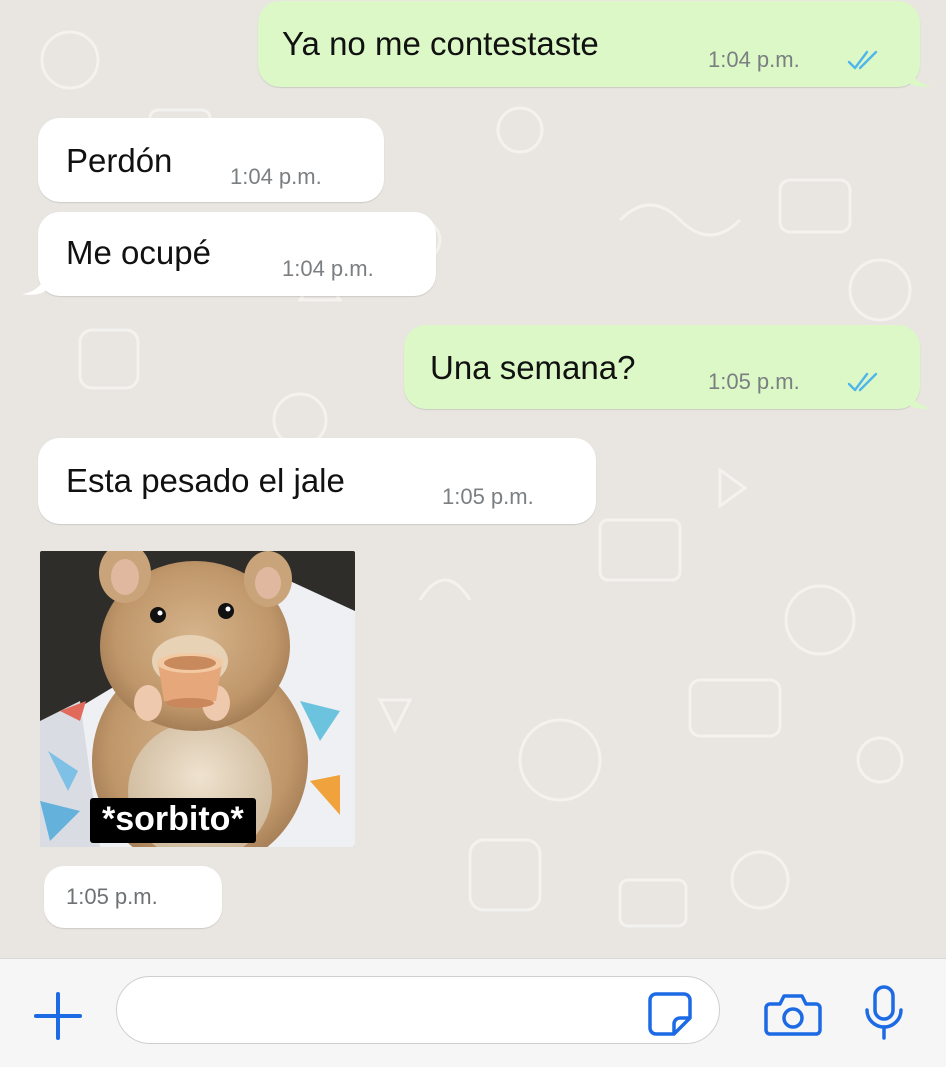 The image size is (946, 1067). Describe the element at coordinates (440, 43) in the screenshot. I see `message-text: Ya no me contestaste` at that location.